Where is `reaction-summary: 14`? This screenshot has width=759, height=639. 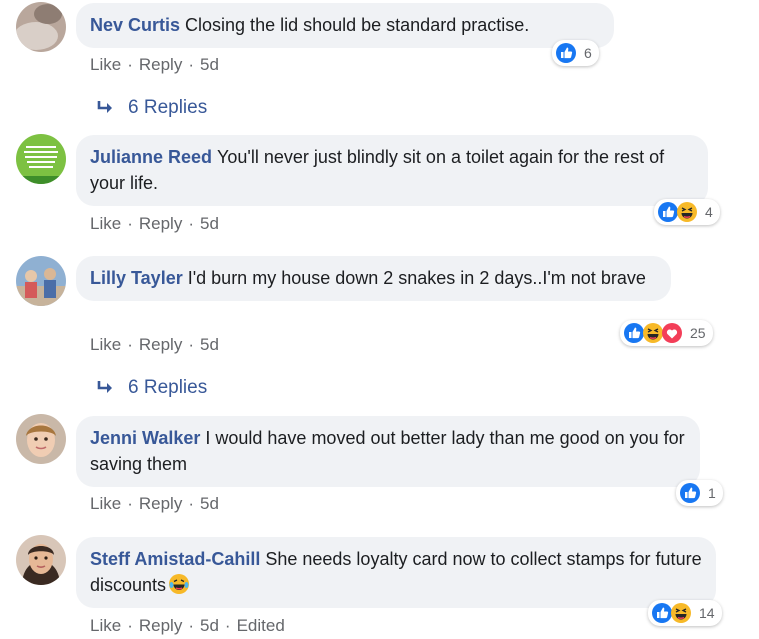
reaction-summary: 14 is located at coordinates (685, 613).